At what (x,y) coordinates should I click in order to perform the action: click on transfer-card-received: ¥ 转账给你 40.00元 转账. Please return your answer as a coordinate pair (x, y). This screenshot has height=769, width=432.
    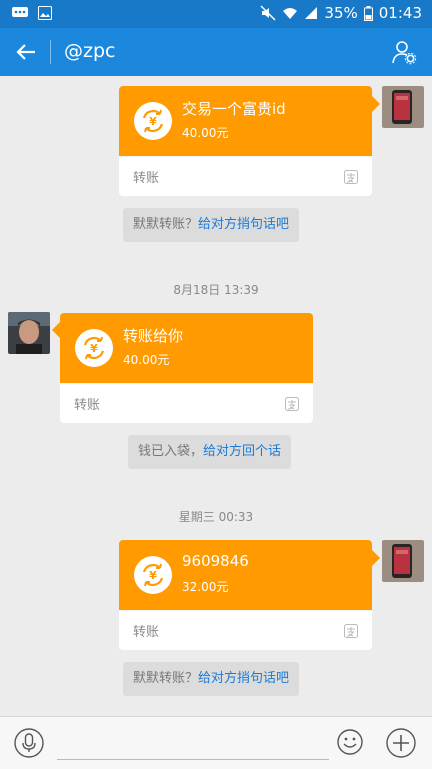
    Looking at the image, I should click on (186, 368).